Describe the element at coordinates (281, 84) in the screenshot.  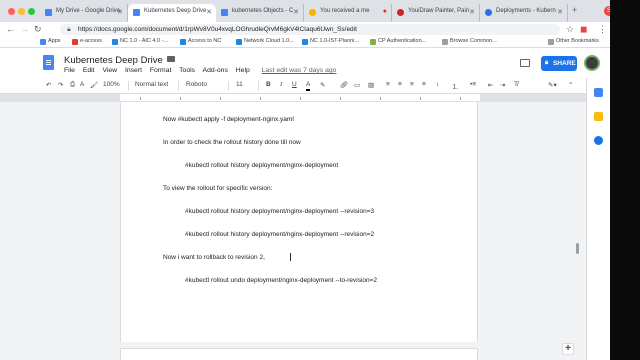
I see `italic-icon: I` at that location.